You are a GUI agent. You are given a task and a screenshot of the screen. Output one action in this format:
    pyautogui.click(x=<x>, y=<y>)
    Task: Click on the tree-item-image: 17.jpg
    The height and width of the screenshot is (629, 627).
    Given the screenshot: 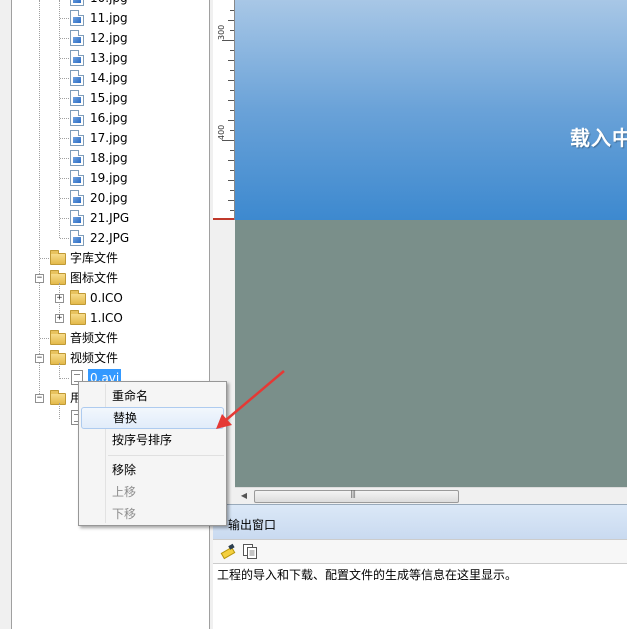 What is the action you would take?
    pyautogui.click(x=110, y=138)
    